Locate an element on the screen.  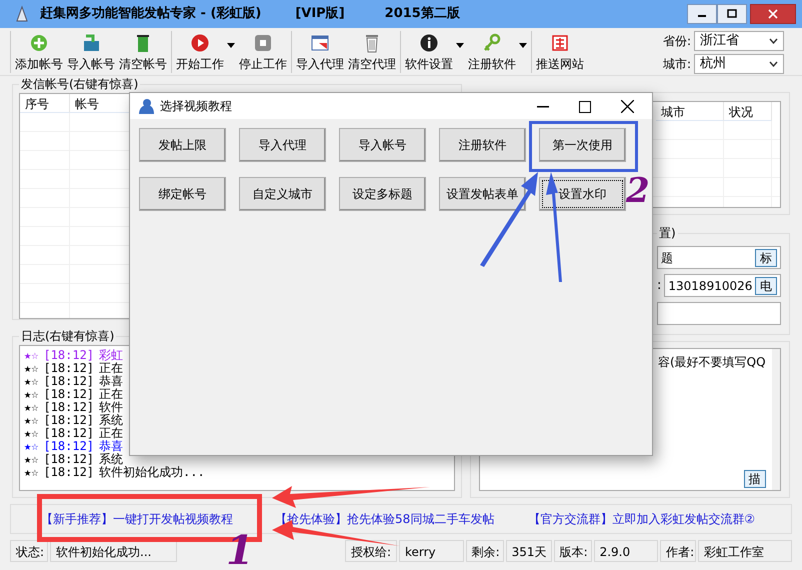
stop-icon is located at coordinates (263, 43).